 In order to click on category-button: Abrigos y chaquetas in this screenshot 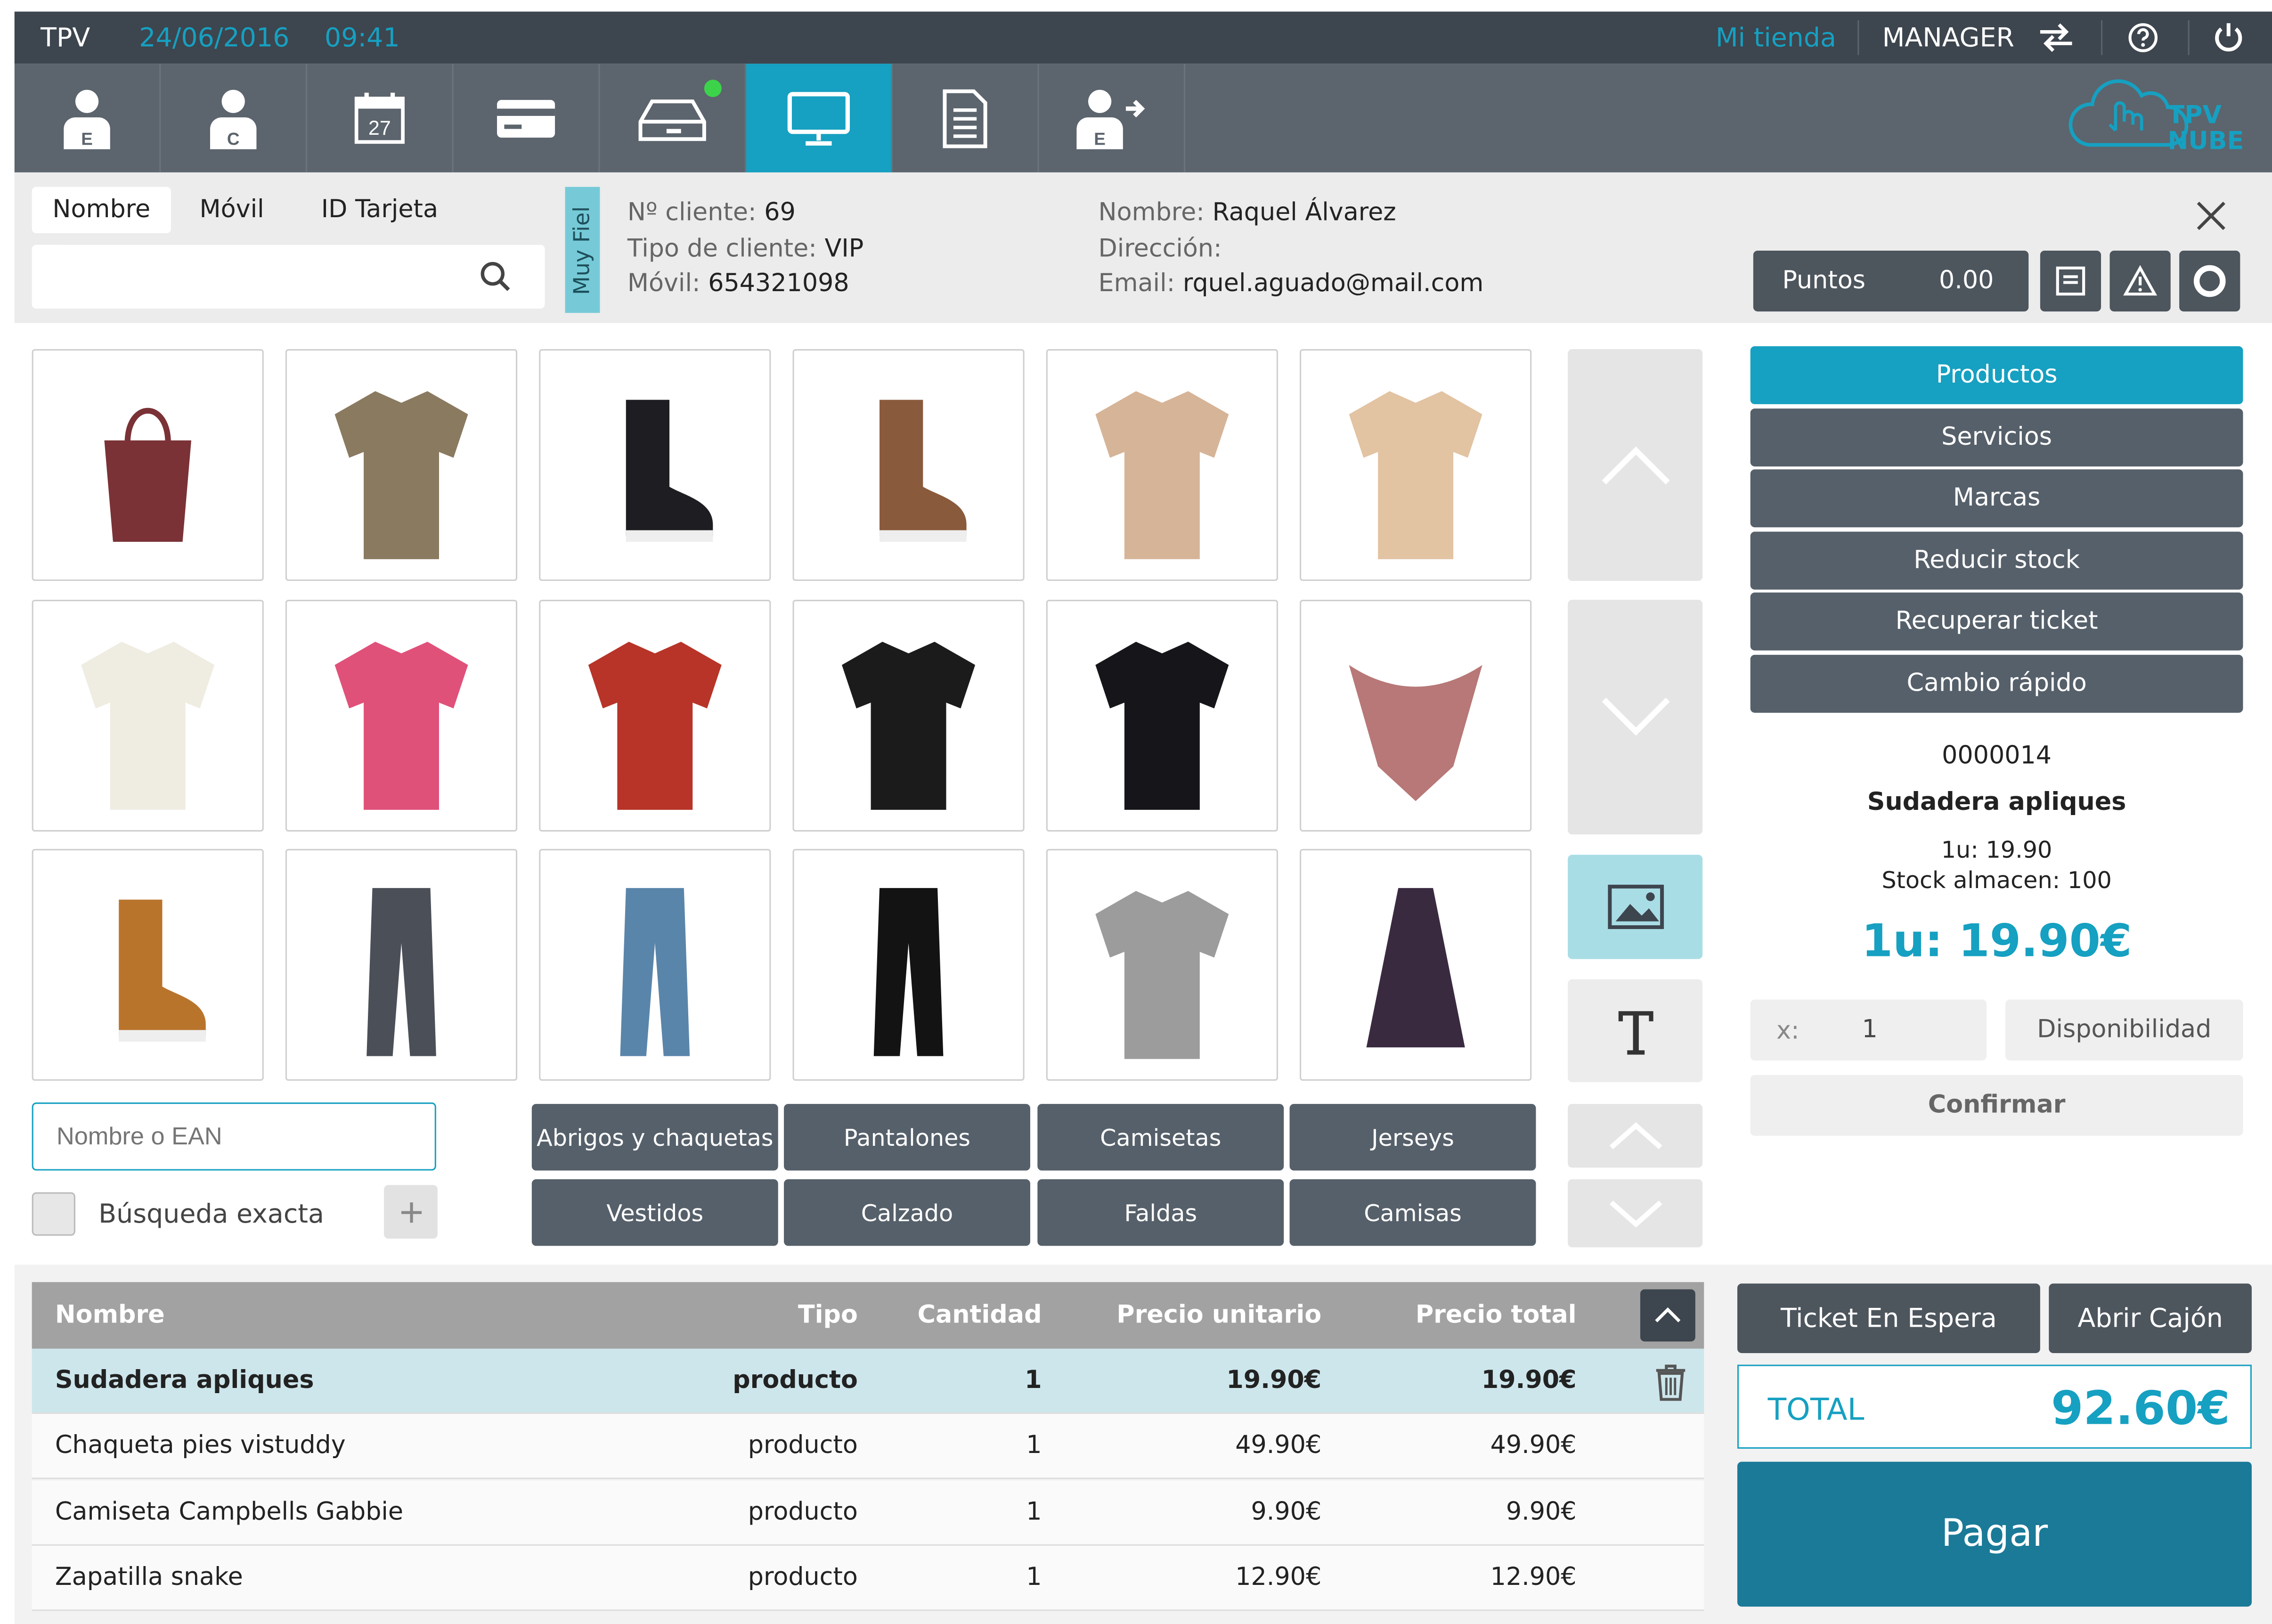, I will do `click(655, 1137)`.